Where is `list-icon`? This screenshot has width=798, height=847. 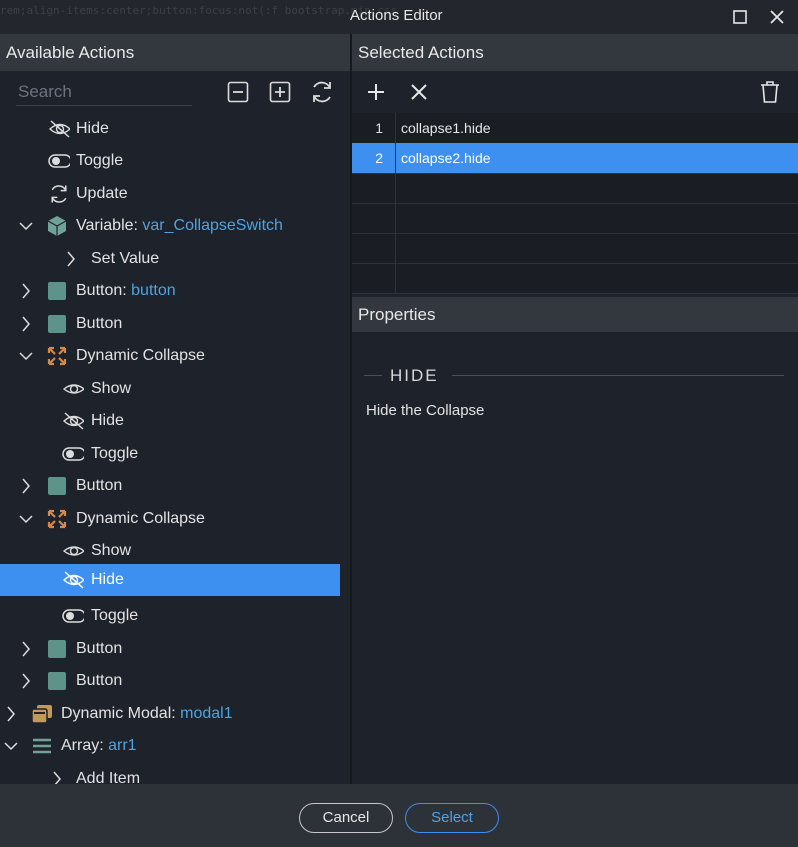
list-icon is located at coordinates (42, 746).